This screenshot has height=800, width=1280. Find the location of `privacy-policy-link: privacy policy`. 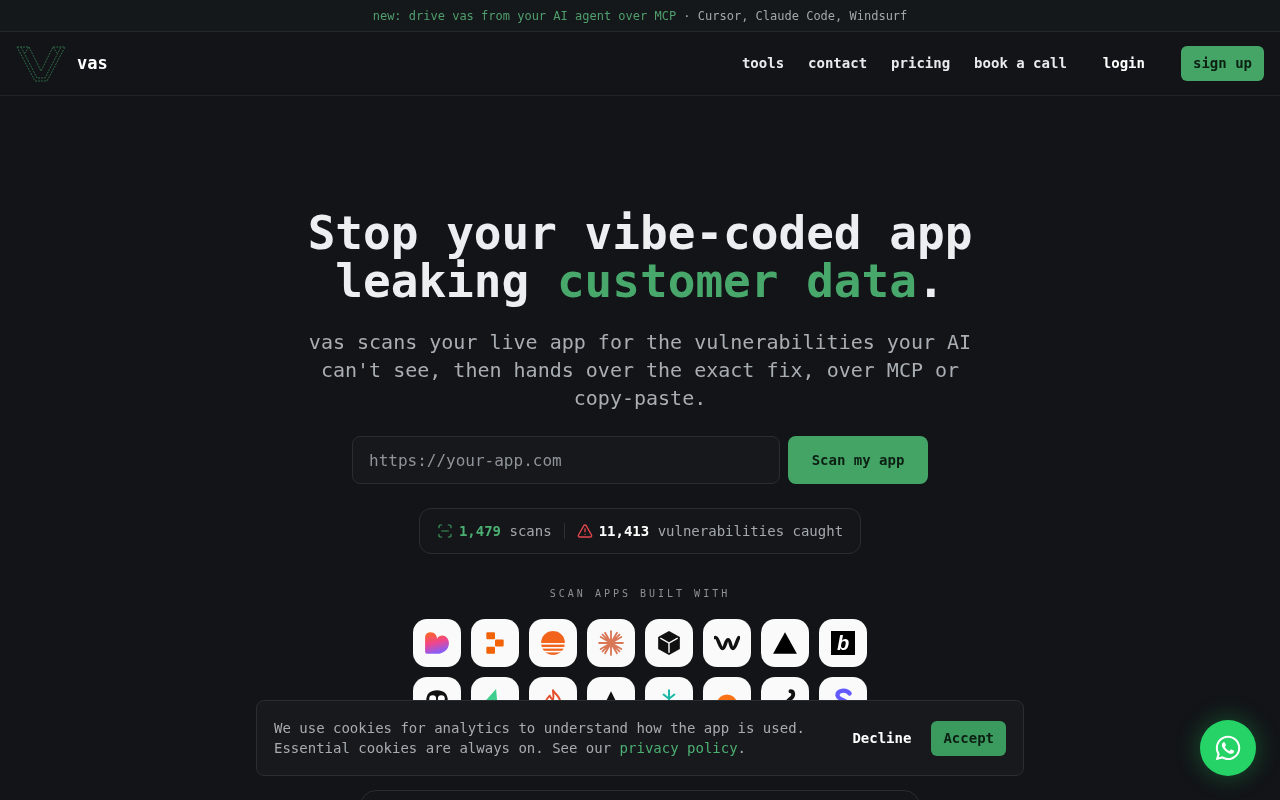

privacy-policy-link: privacy policy is located at coordinates (678, 748).